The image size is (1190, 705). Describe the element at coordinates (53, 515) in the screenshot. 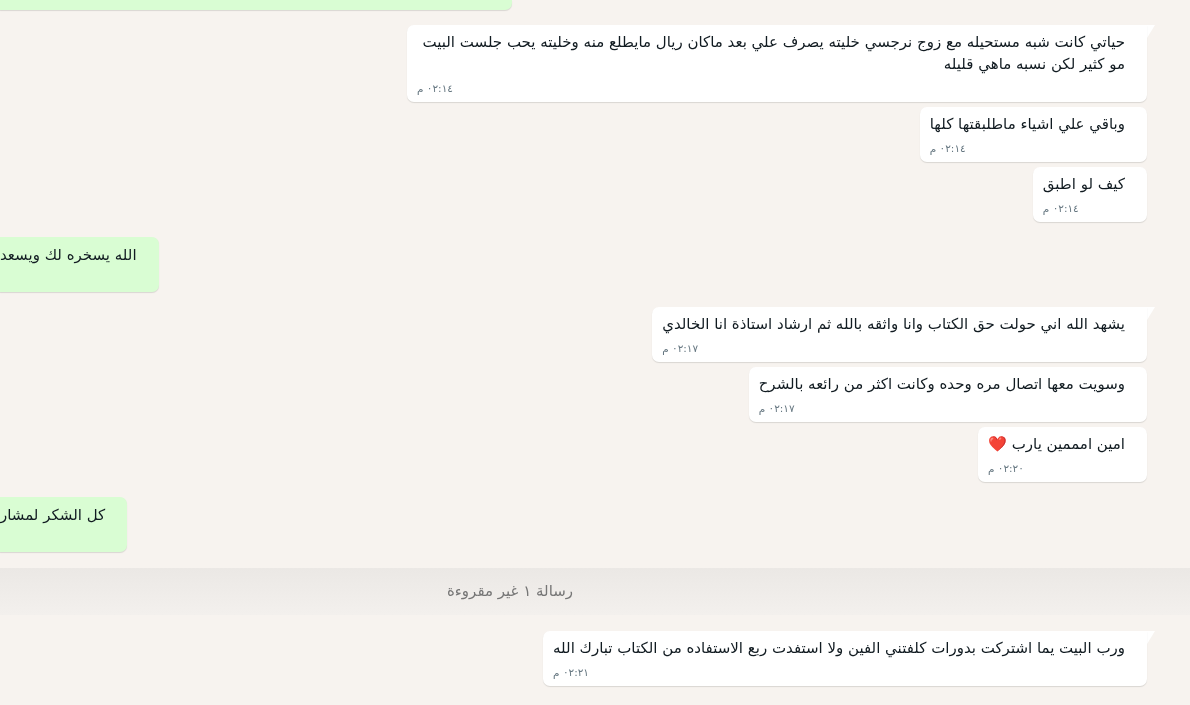

I see `message-text: كل الشكر لمشار` at that location.